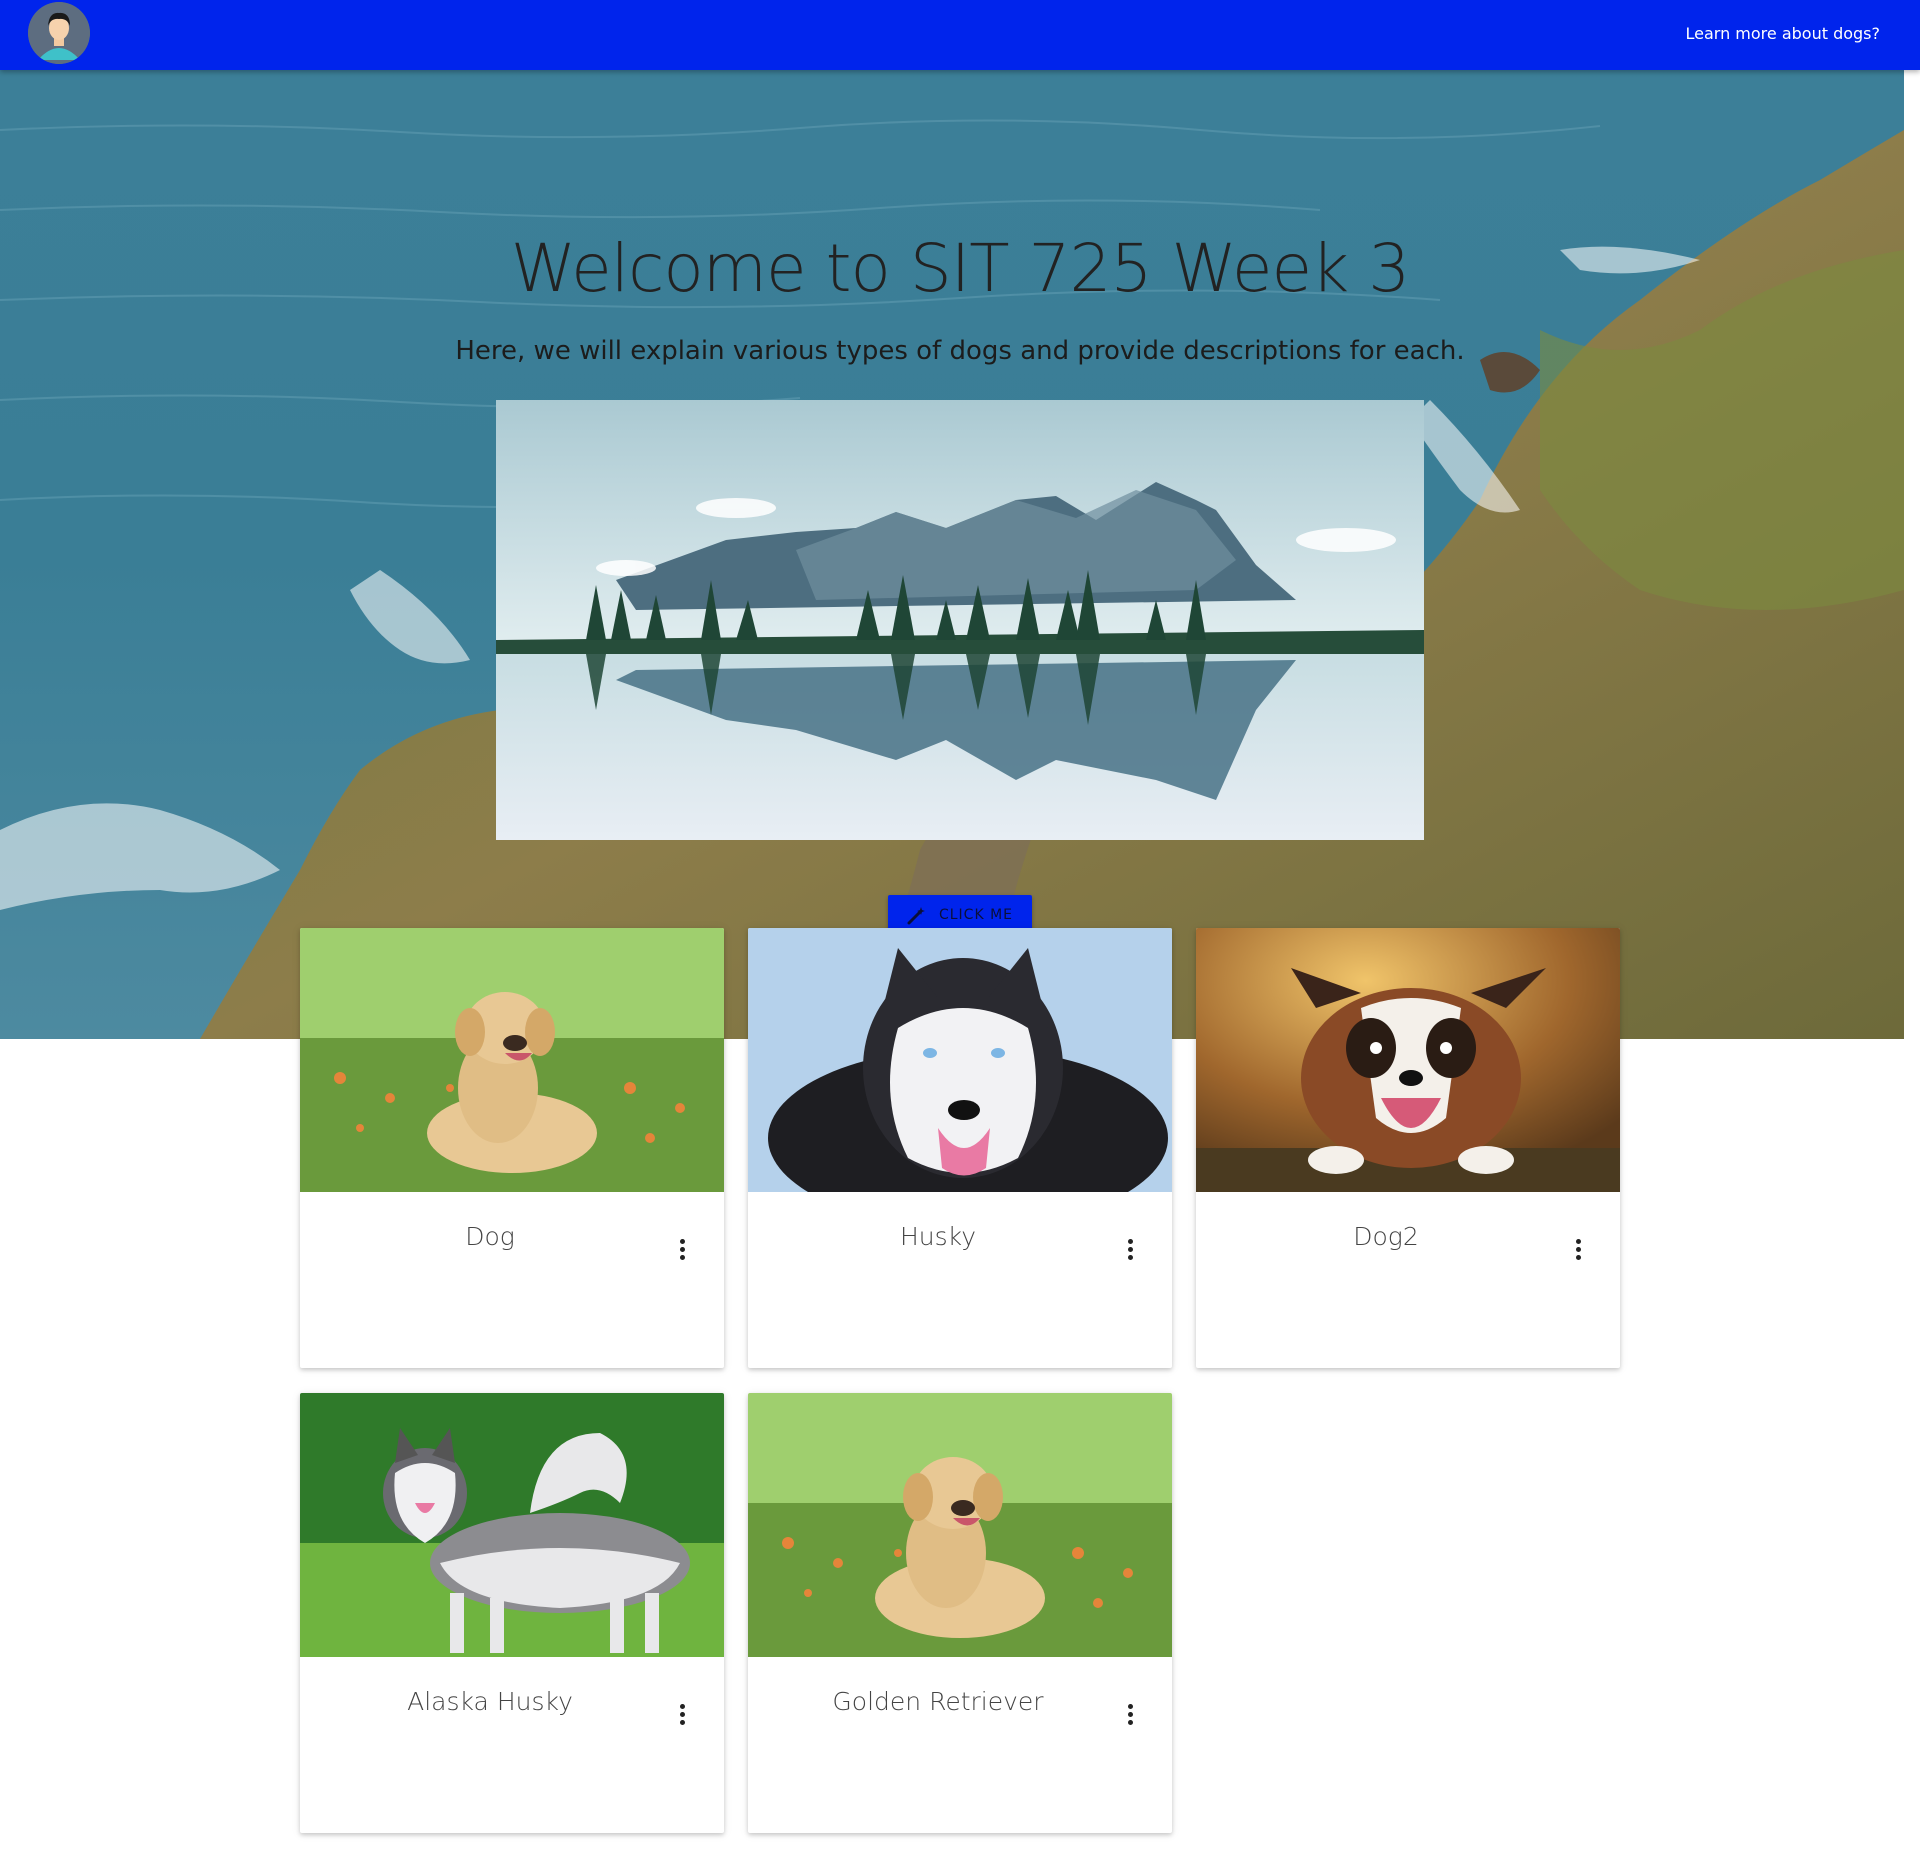 The width and height of the screenshot is (1920, 1871). What do you see at coordinates (960, 620) in the screenshot?
I see `mountain-lake-reflection-image` at bounding box center [960, 620].